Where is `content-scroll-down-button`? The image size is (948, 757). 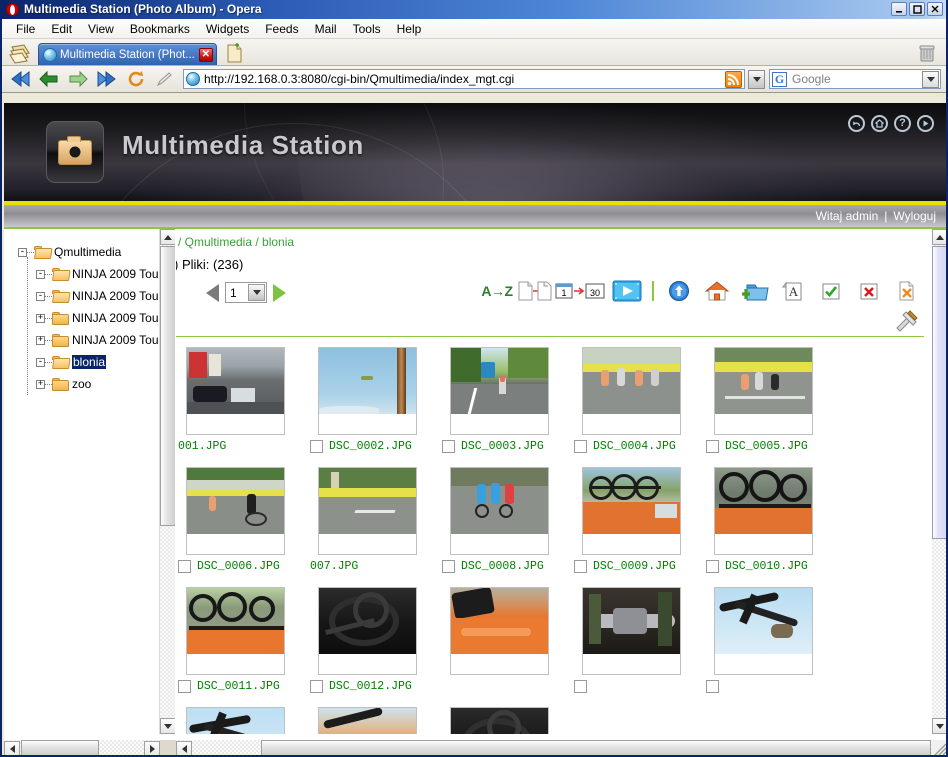 content-scroll-down-button is located at coordinates (939, 726).